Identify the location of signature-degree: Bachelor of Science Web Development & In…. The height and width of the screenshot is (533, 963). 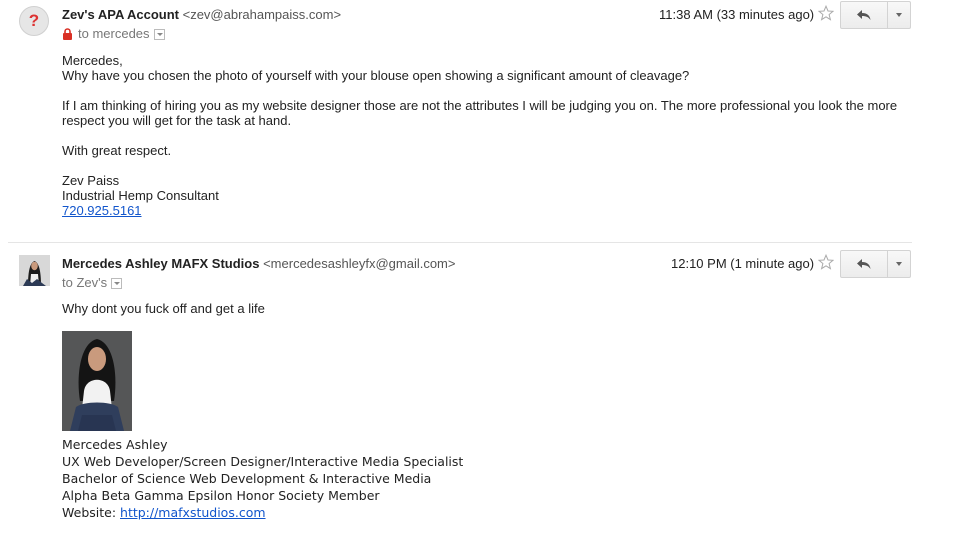
(247, 478).